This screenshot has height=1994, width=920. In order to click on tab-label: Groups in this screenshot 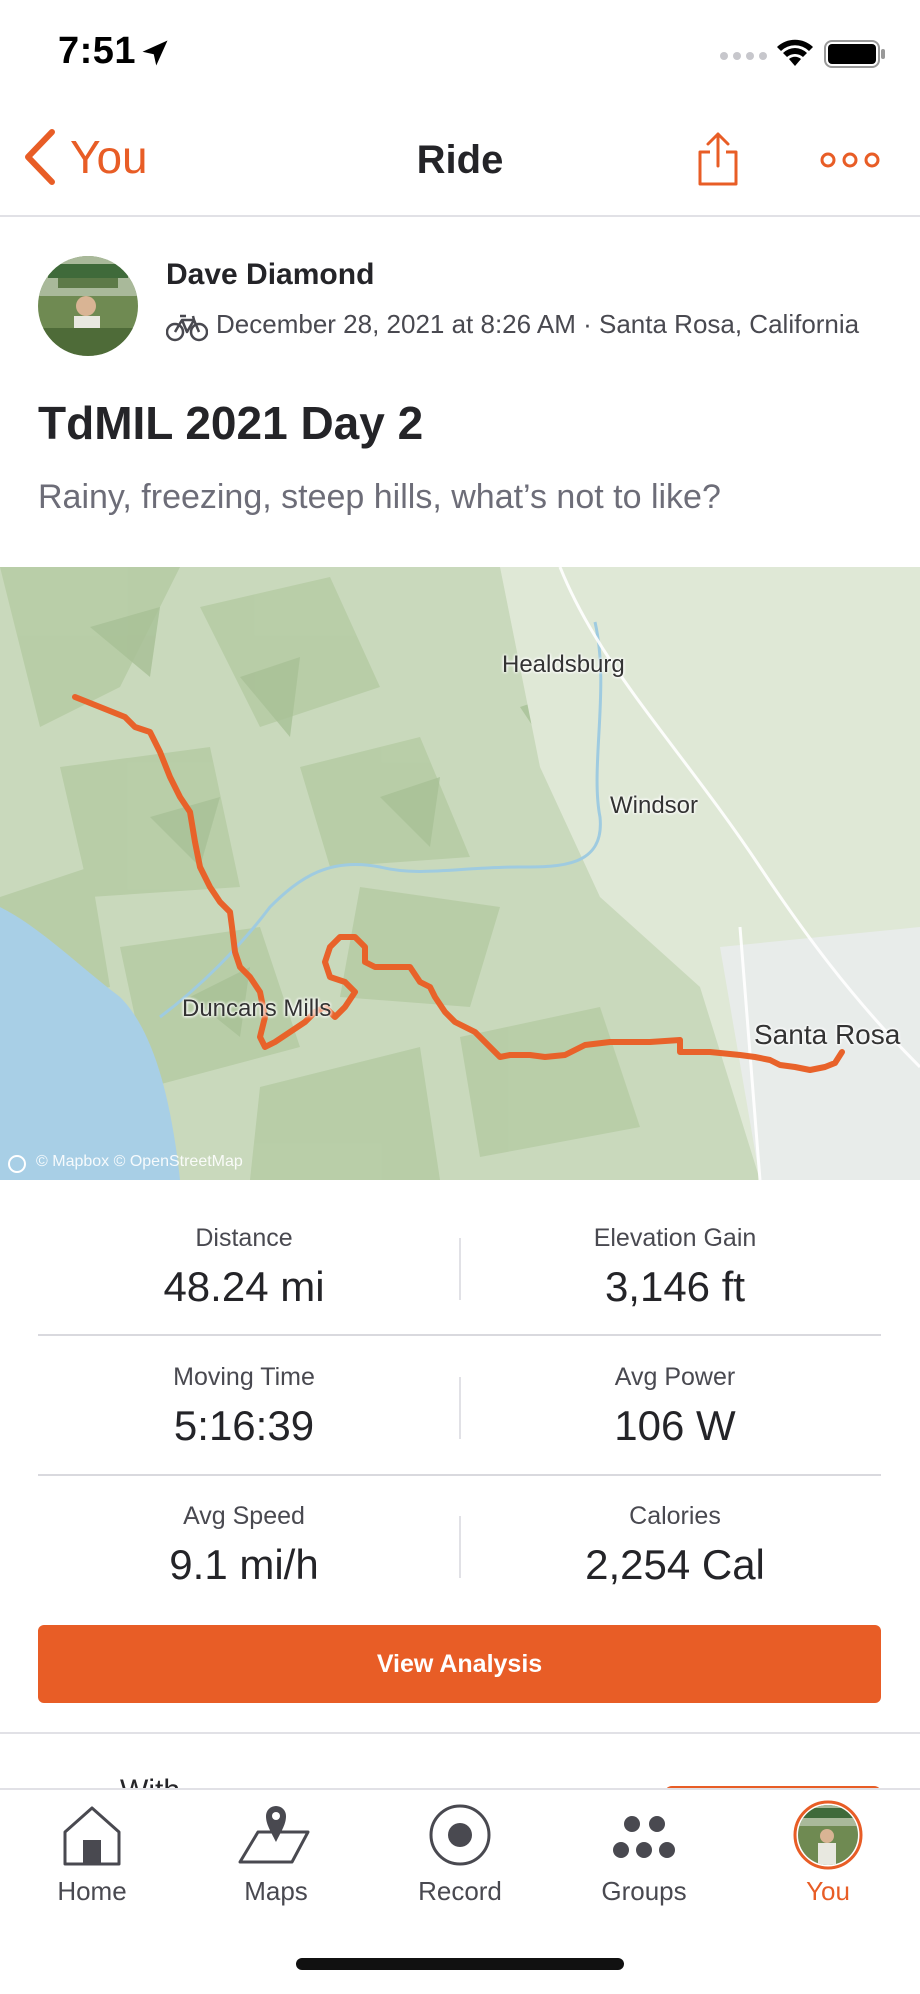, I will do `click(644, 1891)`.